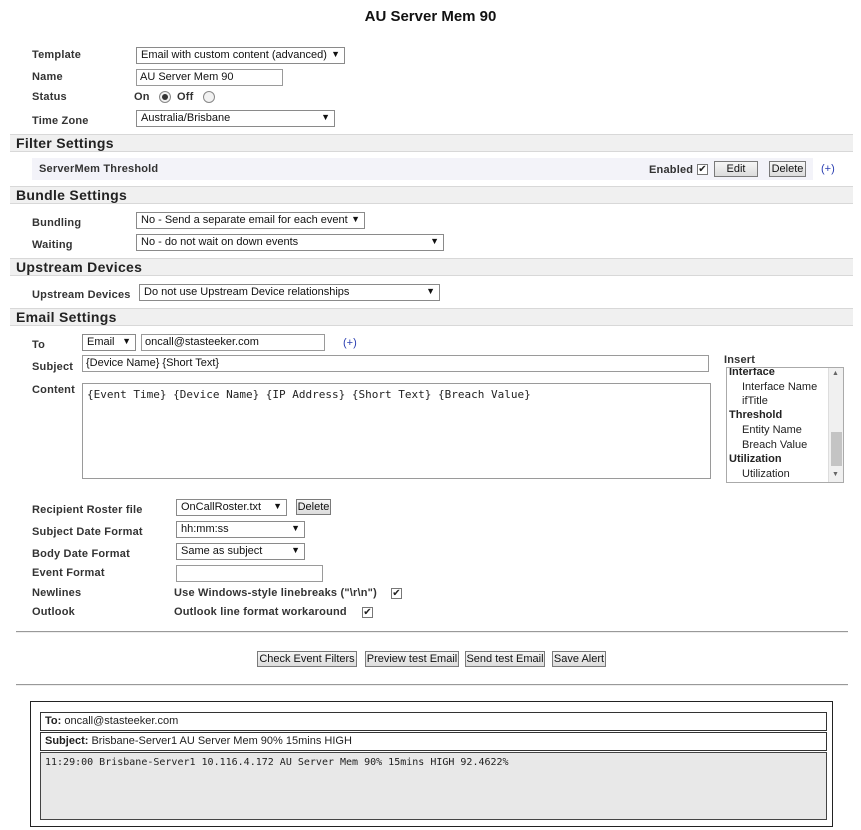  I want to click on timezone-select: Australia/Brisbane ▼, so click(235, 118).